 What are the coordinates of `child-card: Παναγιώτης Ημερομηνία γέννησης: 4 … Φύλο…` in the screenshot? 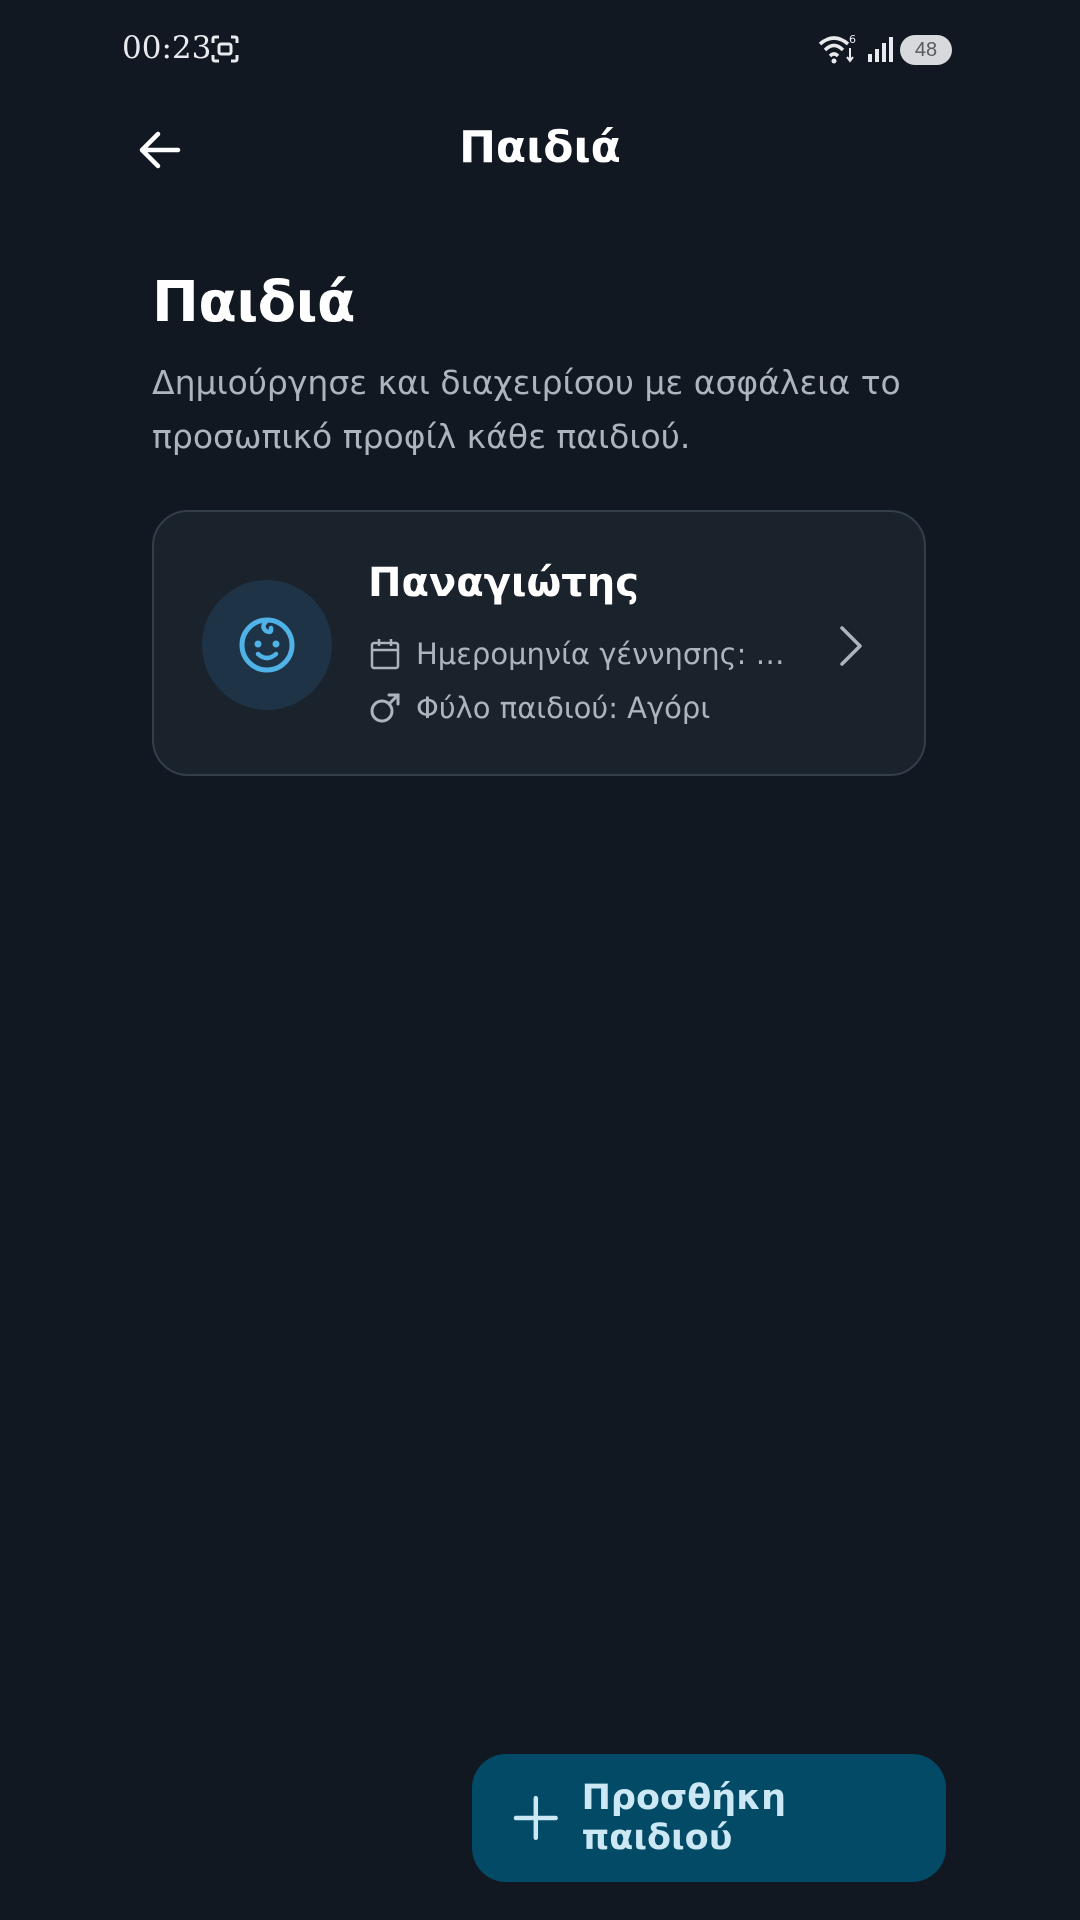 It's located at (539, 643).